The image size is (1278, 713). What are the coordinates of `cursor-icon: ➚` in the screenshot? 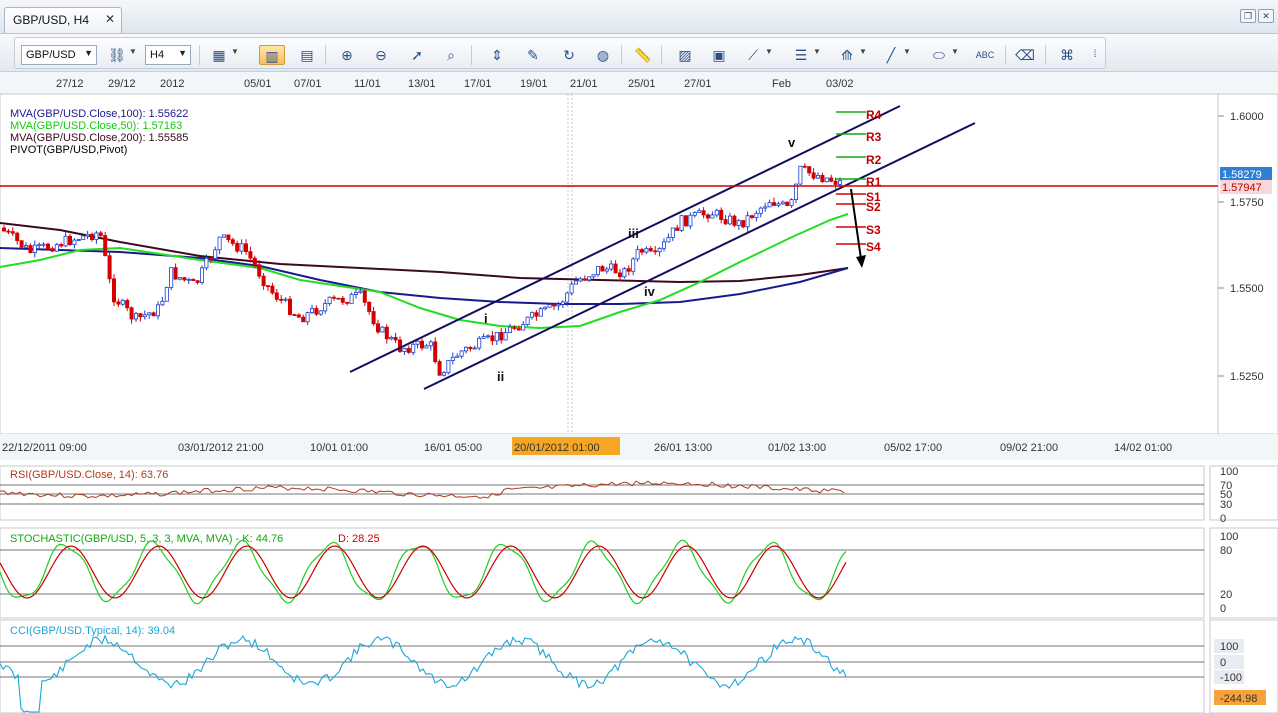 It's located at (417, 55).